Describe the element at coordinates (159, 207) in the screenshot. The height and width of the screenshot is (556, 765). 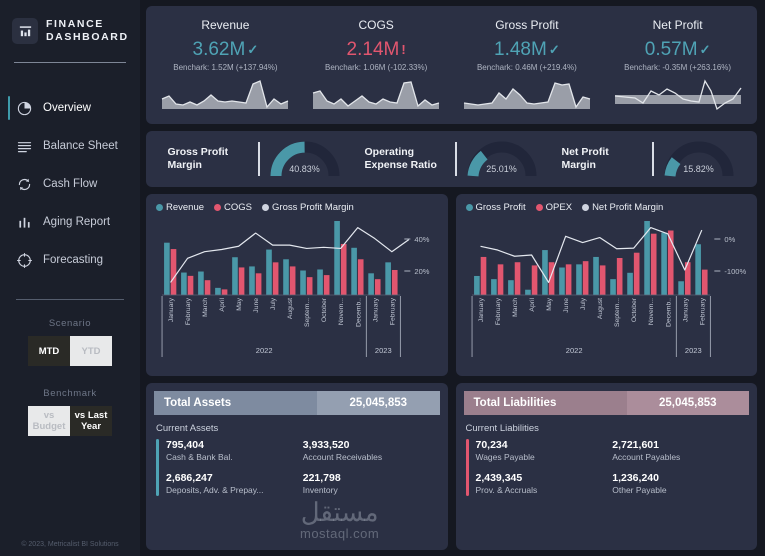
I see `legend-swatch-revenue` at that location.